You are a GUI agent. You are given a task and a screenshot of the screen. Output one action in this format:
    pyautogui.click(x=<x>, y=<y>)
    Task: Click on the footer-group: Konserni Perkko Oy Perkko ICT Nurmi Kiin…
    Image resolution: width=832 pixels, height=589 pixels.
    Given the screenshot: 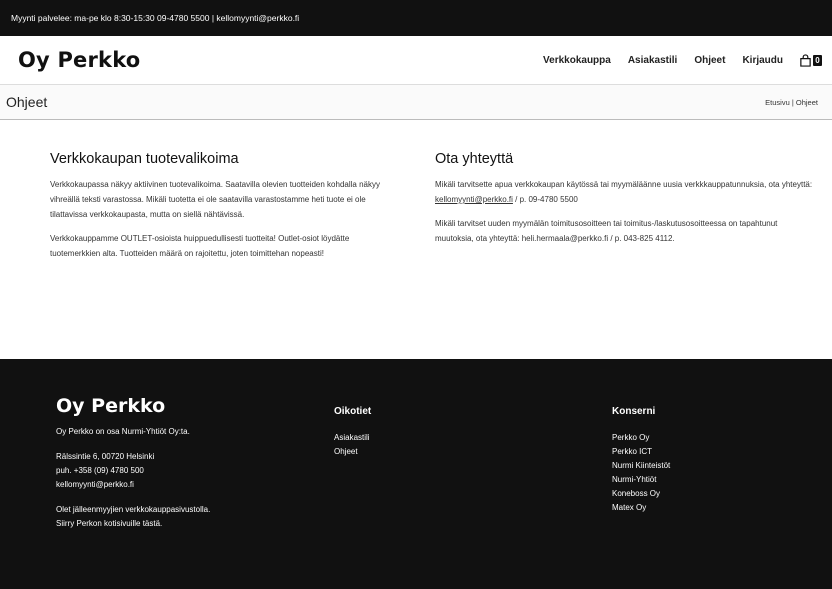 What is the action you would take?
    pyautogui.click(x=641, y=494)
    